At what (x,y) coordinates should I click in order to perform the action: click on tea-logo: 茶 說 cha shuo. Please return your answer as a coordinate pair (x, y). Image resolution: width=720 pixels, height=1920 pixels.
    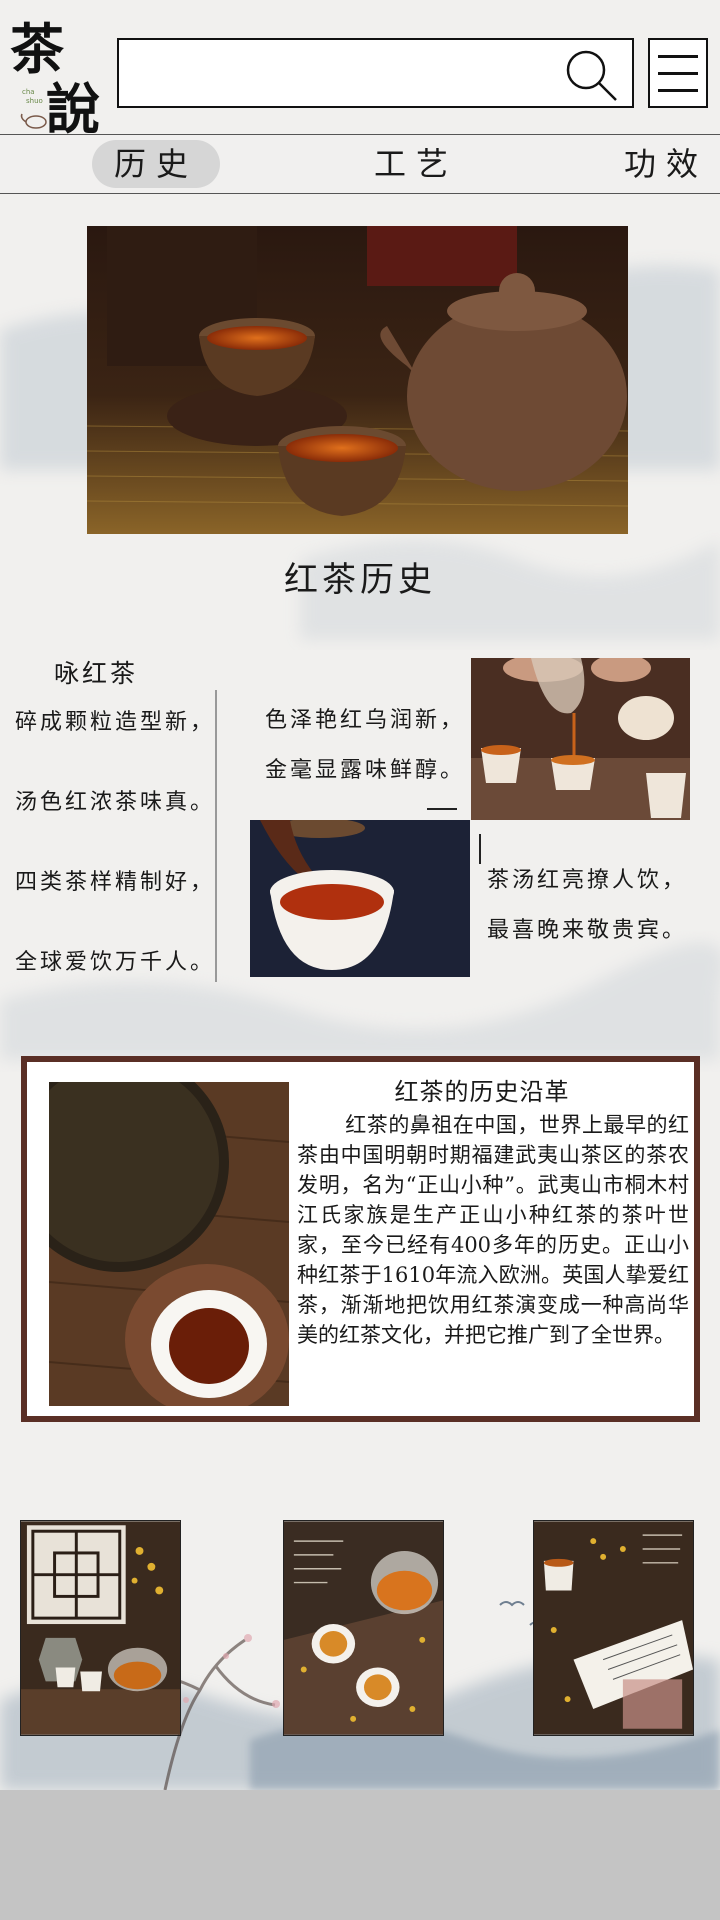
    Looking at the image, I should click on (56, 72).